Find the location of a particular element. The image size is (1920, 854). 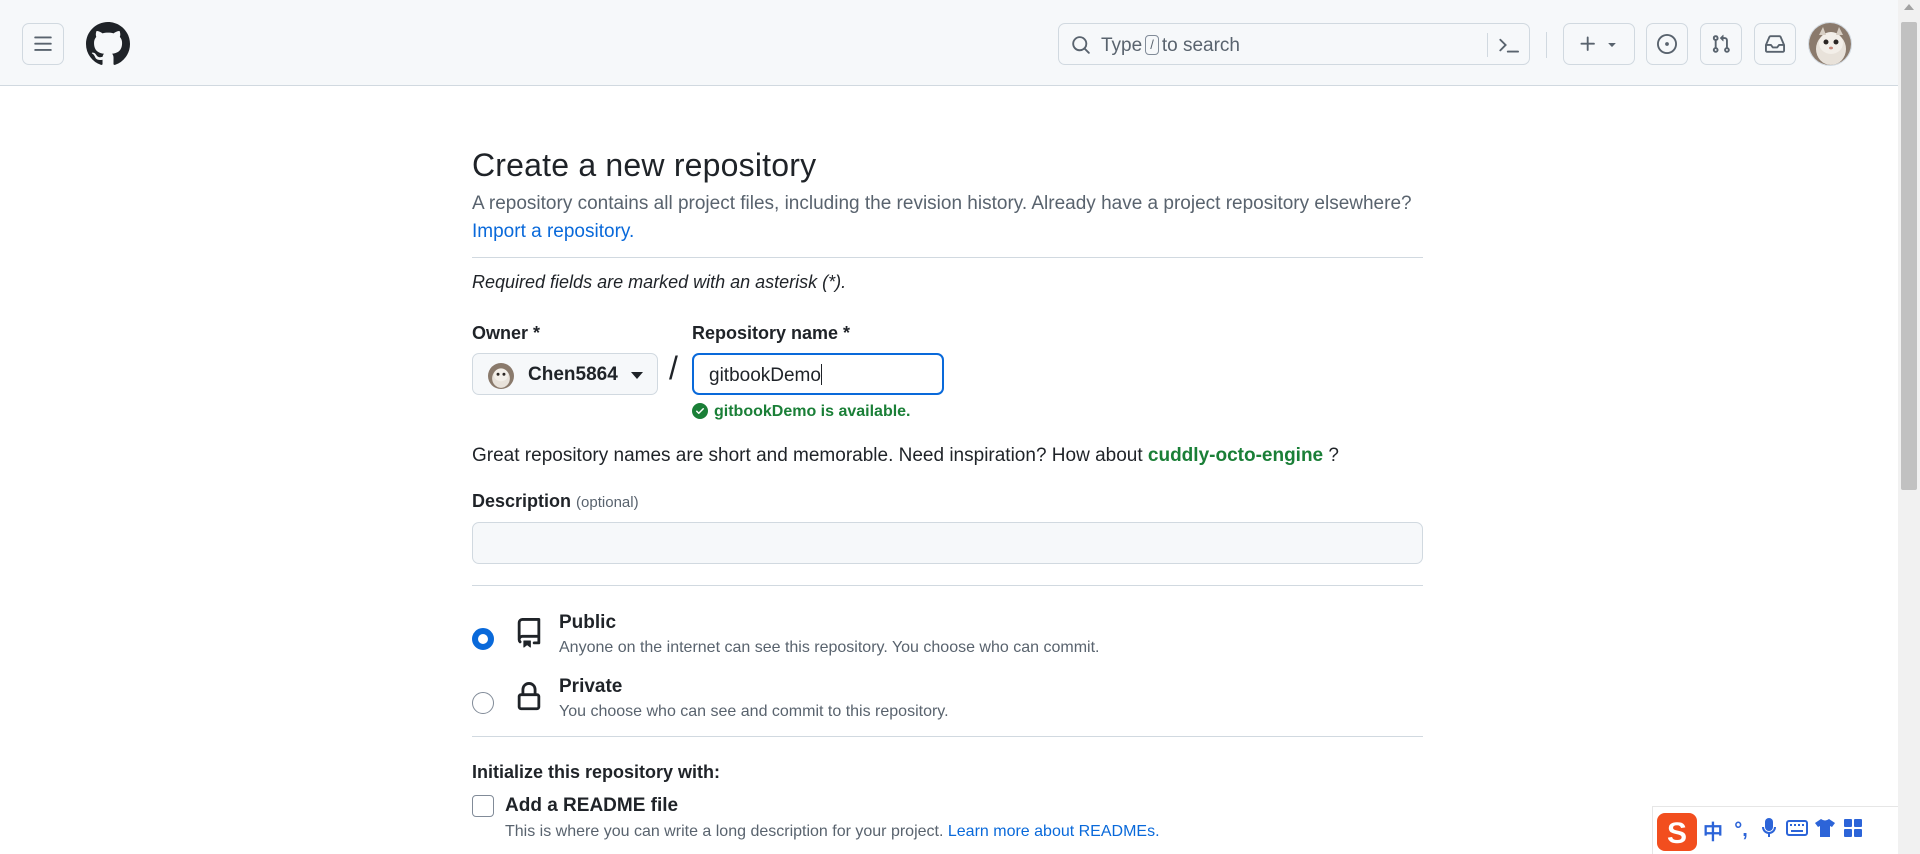

inbox-icon is located at coordinates (1775, 44).